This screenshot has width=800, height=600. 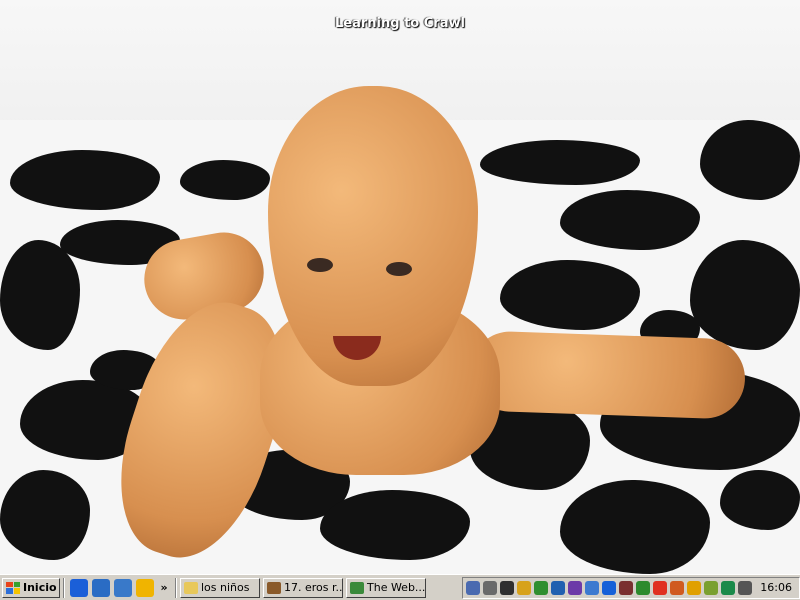 I want to click on folder-icon, so click(x=191, y=587).